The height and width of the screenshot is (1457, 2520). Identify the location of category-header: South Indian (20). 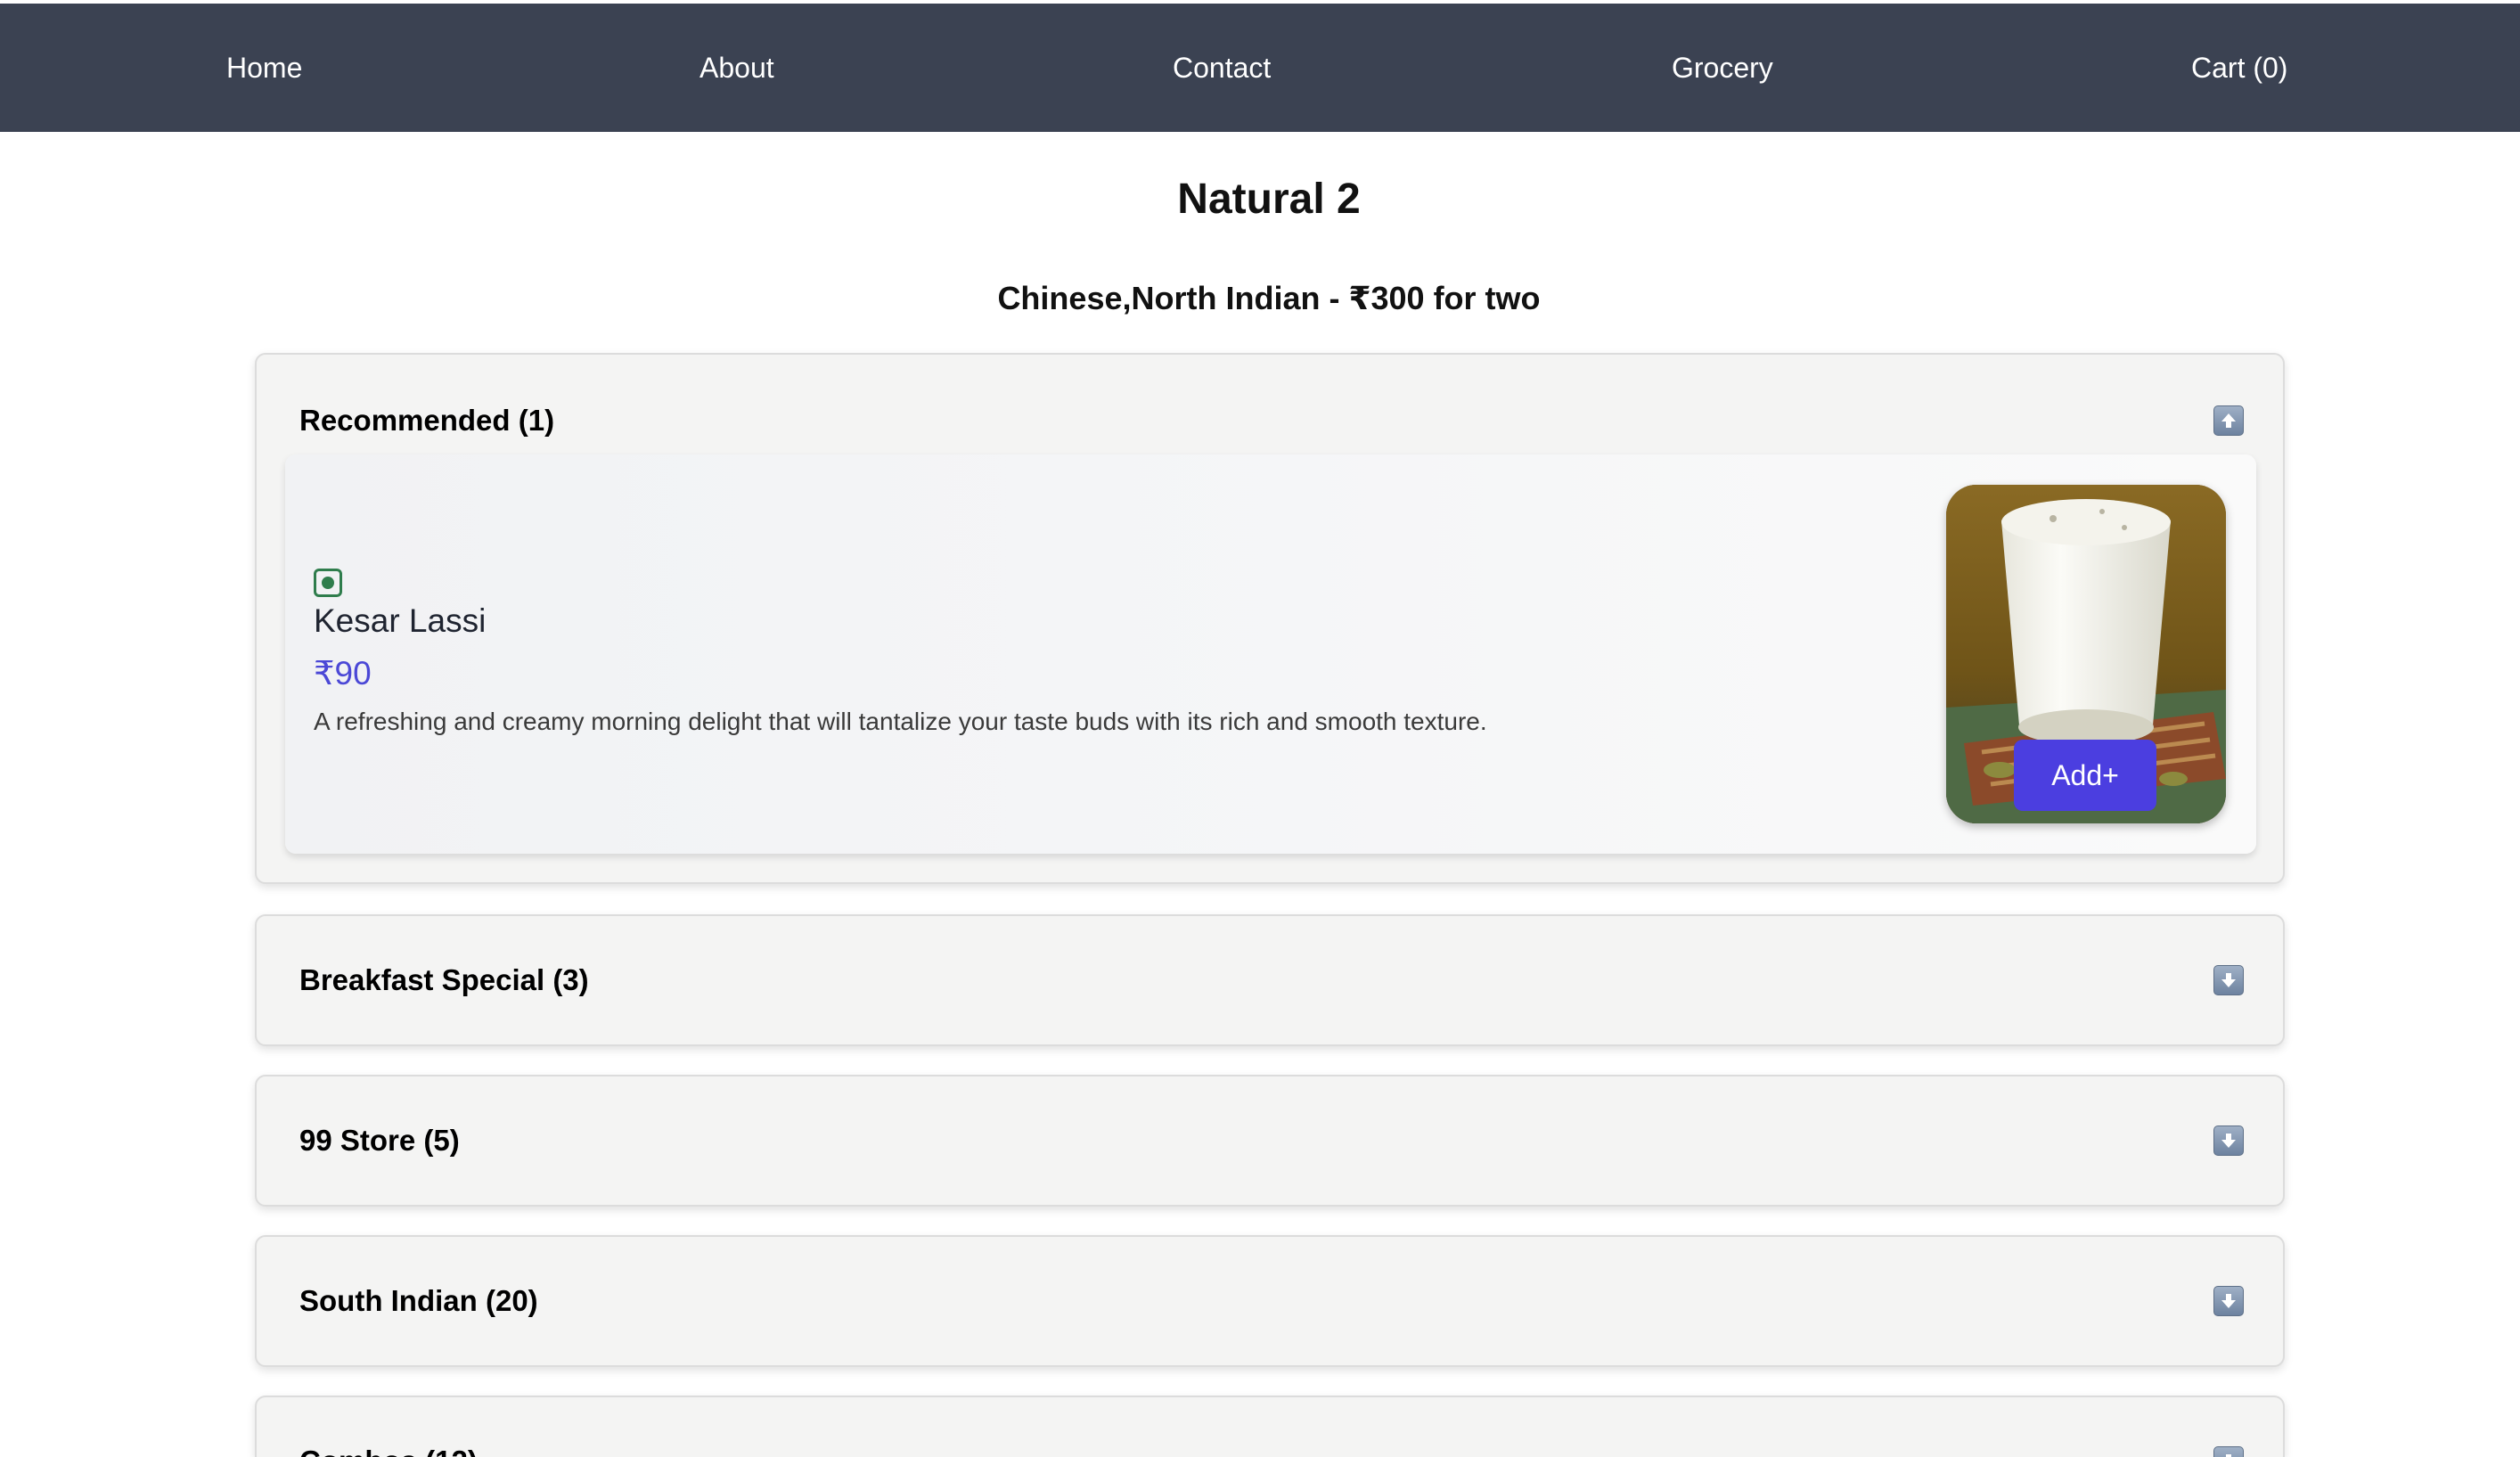
(1271, 1301).